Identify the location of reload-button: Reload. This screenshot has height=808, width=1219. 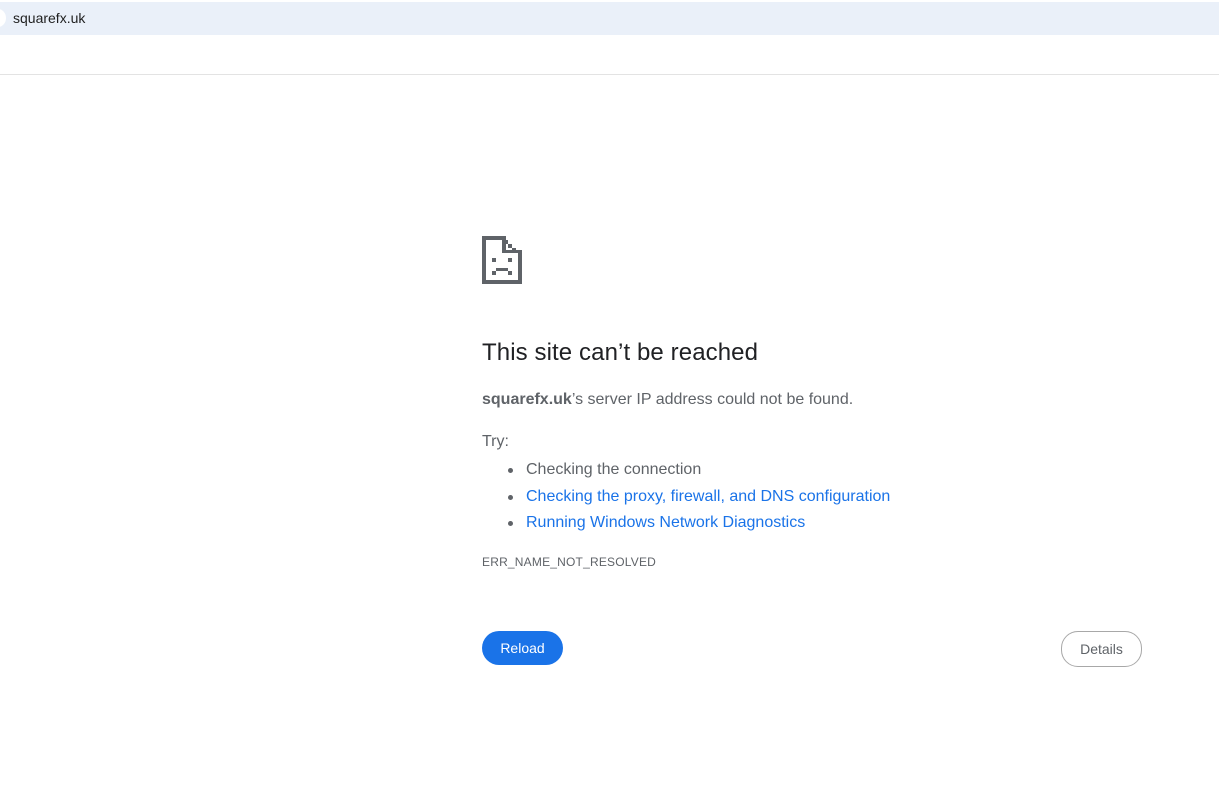
(522, 648).